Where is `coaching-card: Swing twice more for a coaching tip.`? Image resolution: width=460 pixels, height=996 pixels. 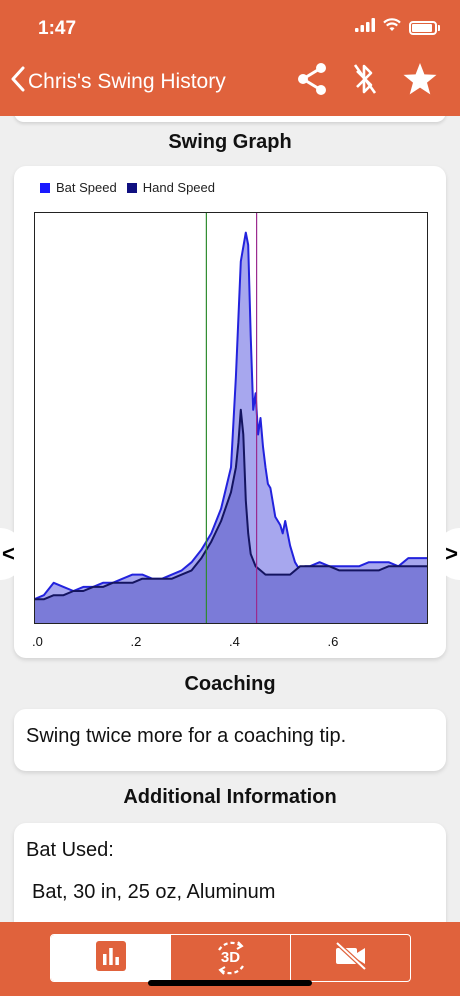 coaching-card: Swing twice more for a coaching tip. is located at coordinates (230, 740).